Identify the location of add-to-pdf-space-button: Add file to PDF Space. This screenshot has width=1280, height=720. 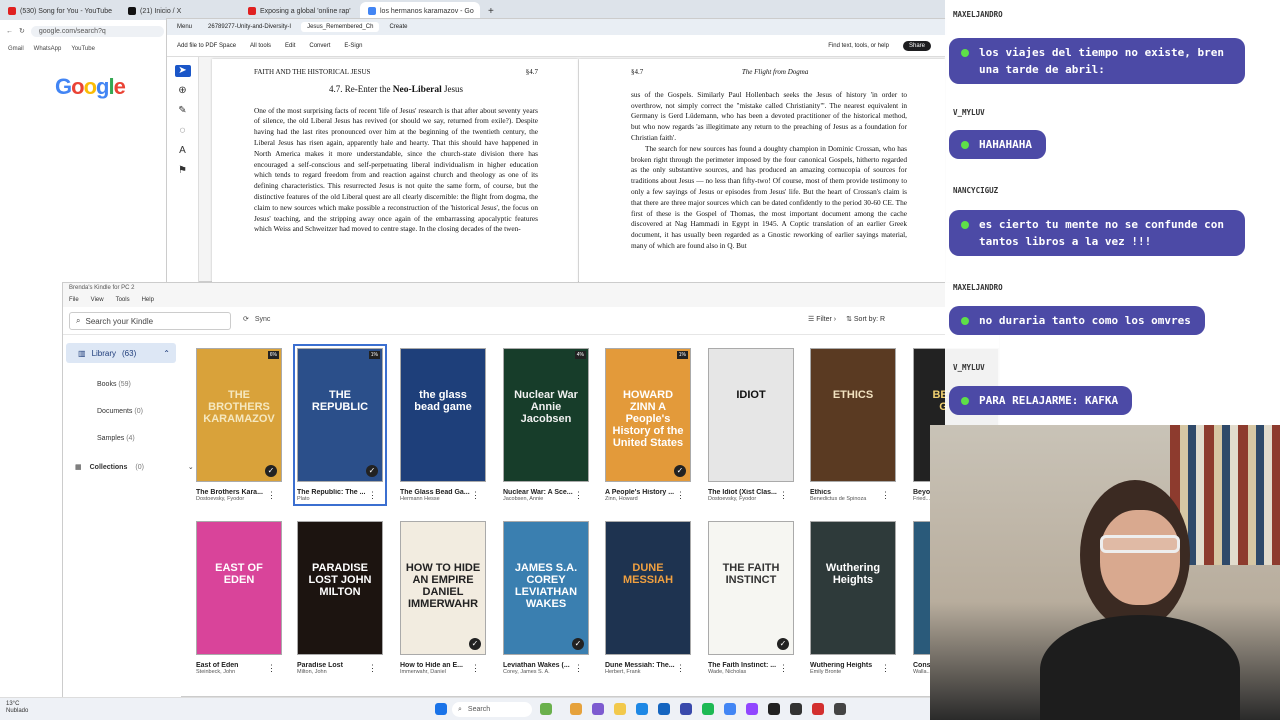
(206, 46).